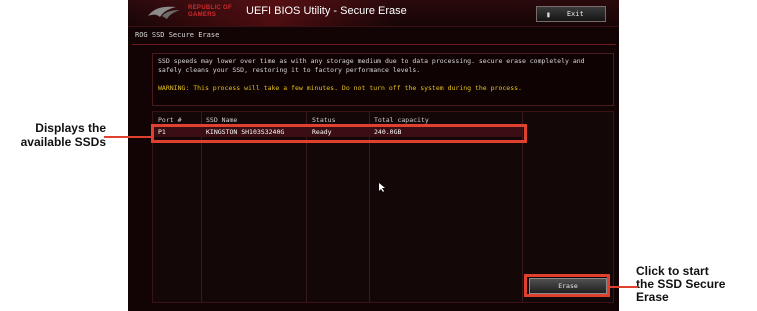 This screenshot has width=757, height=311. I want to click on right-callout: Click to start the SSD Secure Erase, so click(696, 284).